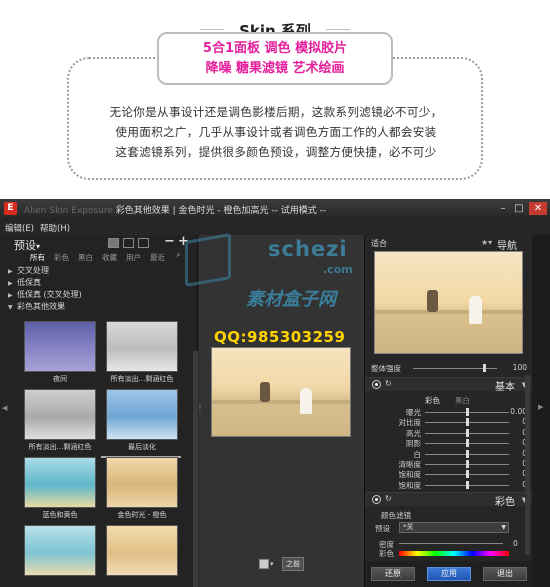  What do you see at coordinates (448, 302) in the screenshot?
I see `navigator-image` at bounding box center [448, 302].